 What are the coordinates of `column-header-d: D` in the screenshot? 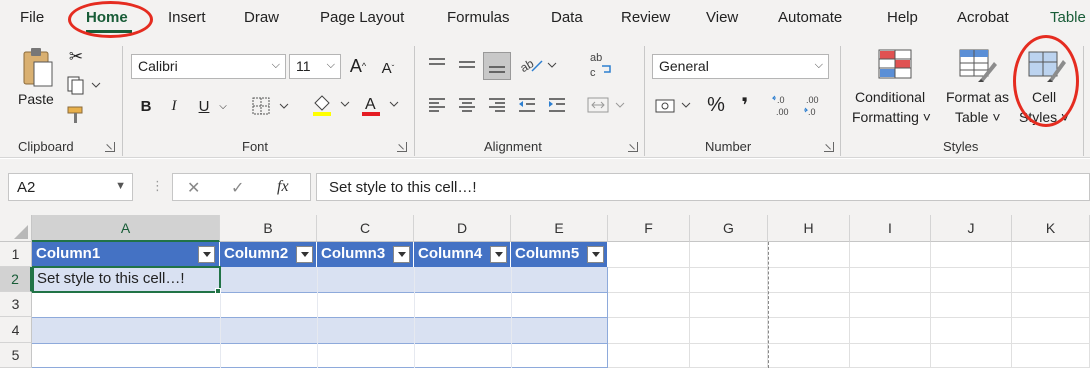 It's located at (462, 228).